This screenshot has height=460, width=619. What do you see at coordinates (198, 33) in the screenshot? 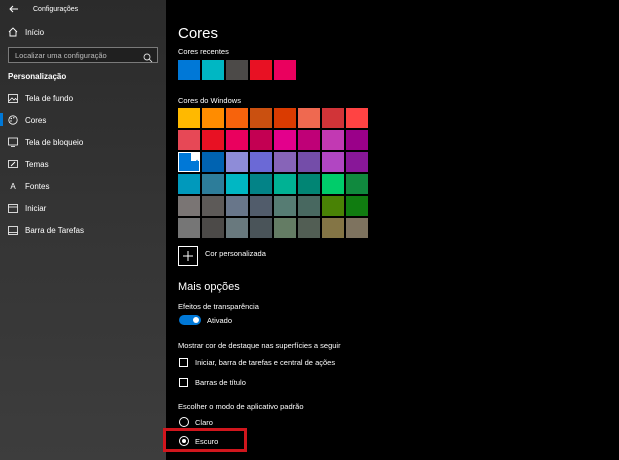
I see `page-title: Cores` at bounding box center [198, 33].